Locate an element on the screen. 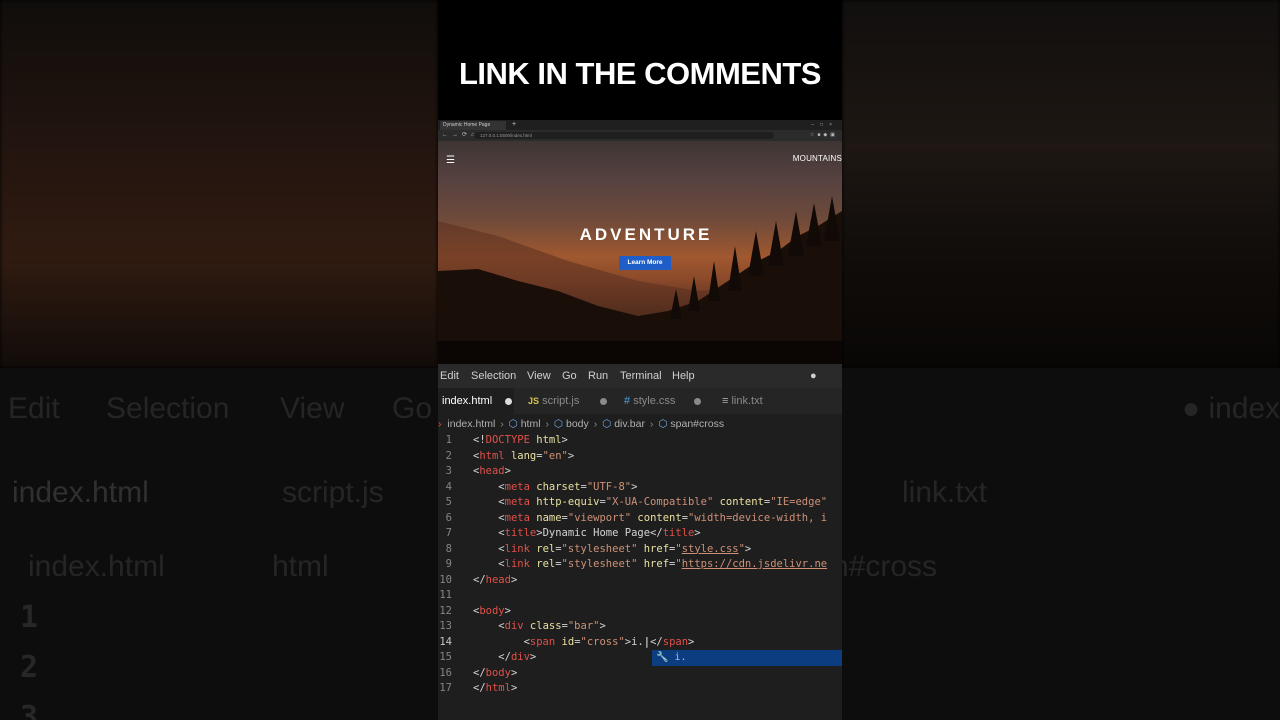 The image size is (1280, 720). site-brand: MOUNTAINS is located at coordinates (817, 158).